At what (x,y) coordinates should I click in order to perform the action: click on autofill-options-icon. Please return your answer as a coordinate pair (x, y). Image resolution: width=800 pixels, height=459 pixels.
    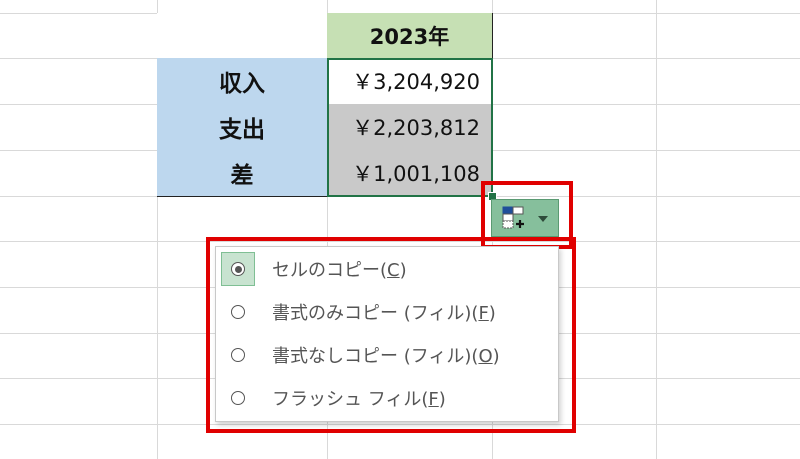
    Looking at the image, I should click on (513, 217).